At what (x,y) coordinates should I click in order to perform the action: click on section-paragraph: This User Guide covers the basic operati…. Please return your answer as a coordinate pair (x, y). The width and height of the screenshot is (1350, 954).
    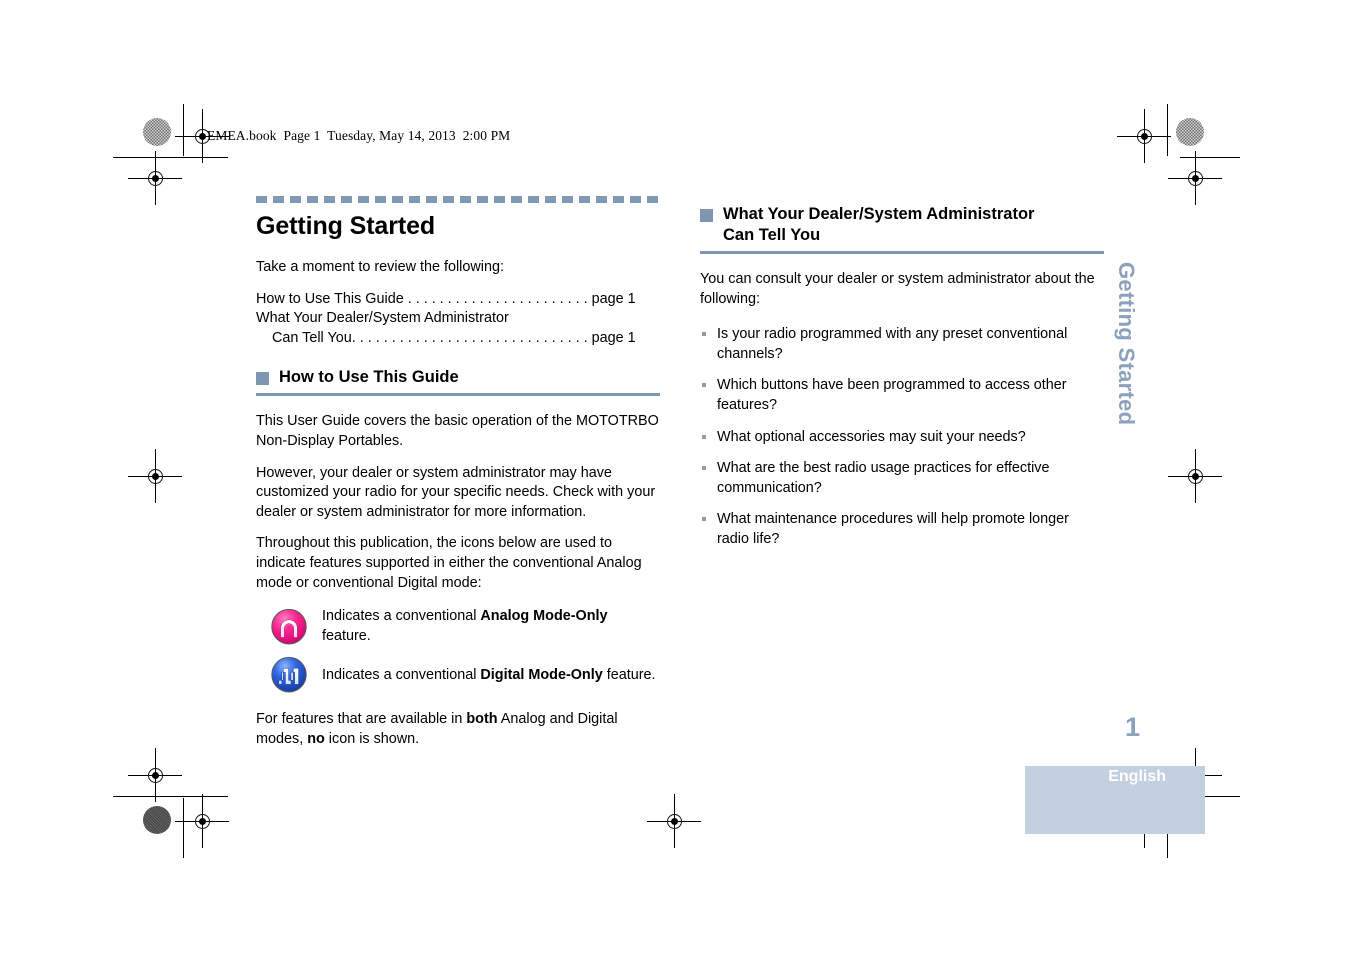
    Looking at the image, I should click on (457, 431).